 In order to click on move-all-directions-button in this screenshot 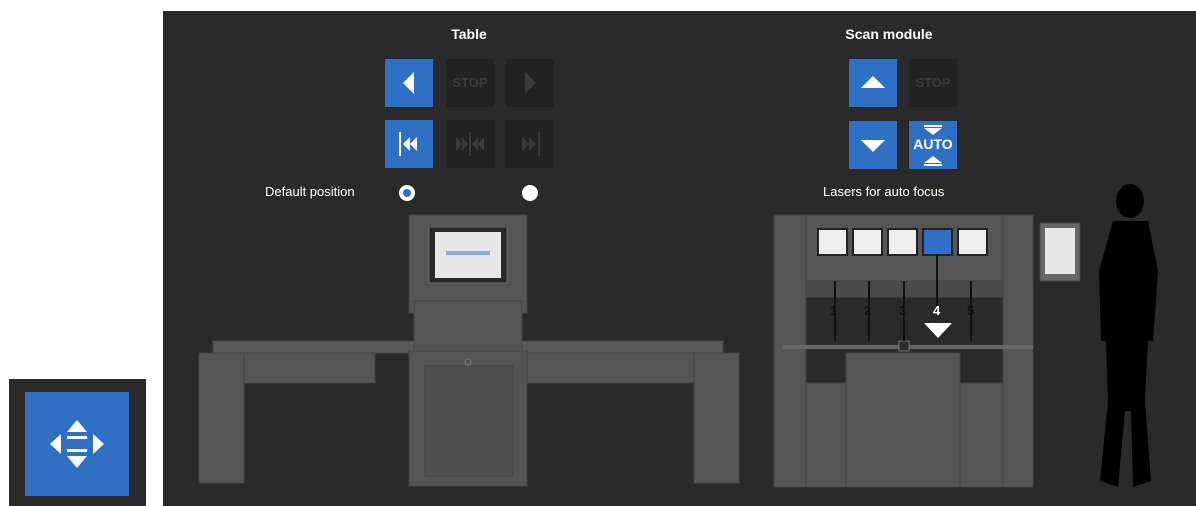, I will do `click(77, 444)`.